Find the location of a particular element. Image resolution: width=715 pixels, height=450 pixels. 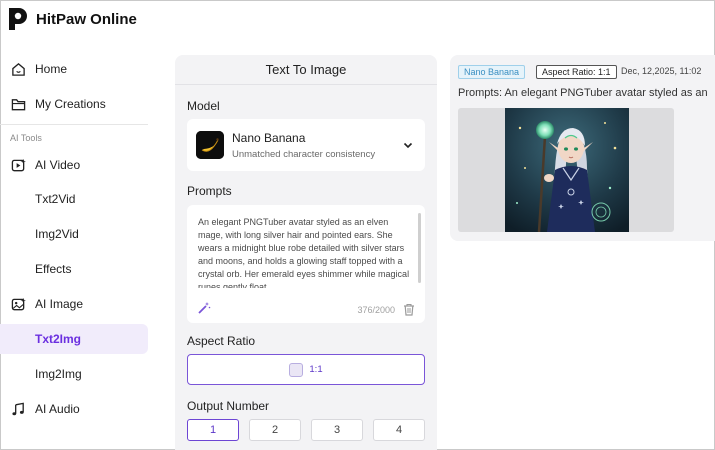

generated-image is located at coordinates (567, 170).